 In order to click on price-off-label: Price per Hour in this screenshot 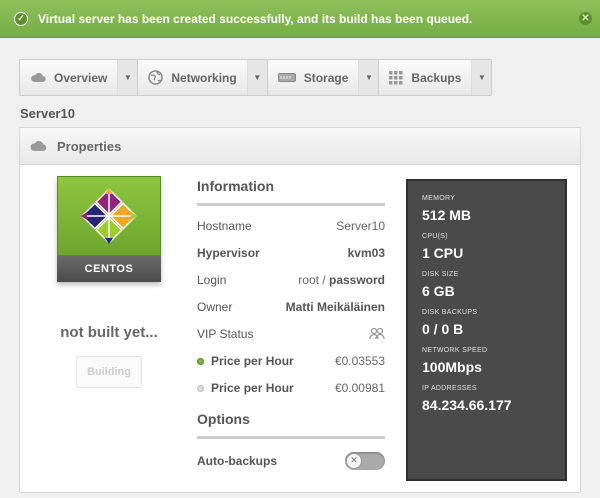, I will do `click(245, 388)`.